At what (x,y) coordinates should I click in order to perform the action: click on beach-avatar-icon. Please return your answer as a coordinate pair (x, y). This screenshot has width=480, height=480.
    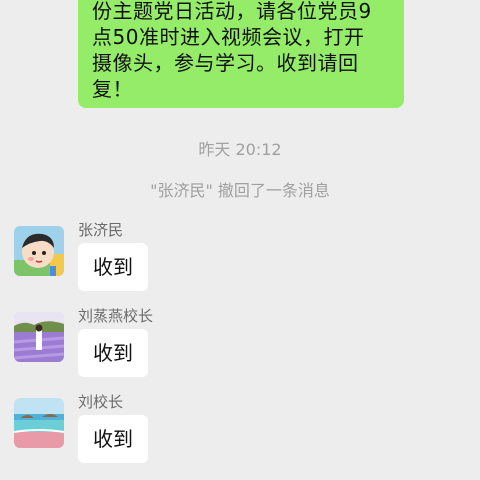
    Looking at the image, I should click on (39, 423).